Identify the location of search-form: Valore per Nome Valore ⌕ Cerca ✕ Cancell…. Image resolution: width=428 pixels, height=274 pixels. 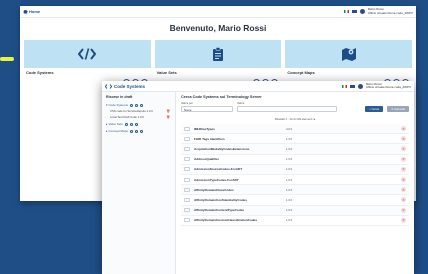
(295, 107).